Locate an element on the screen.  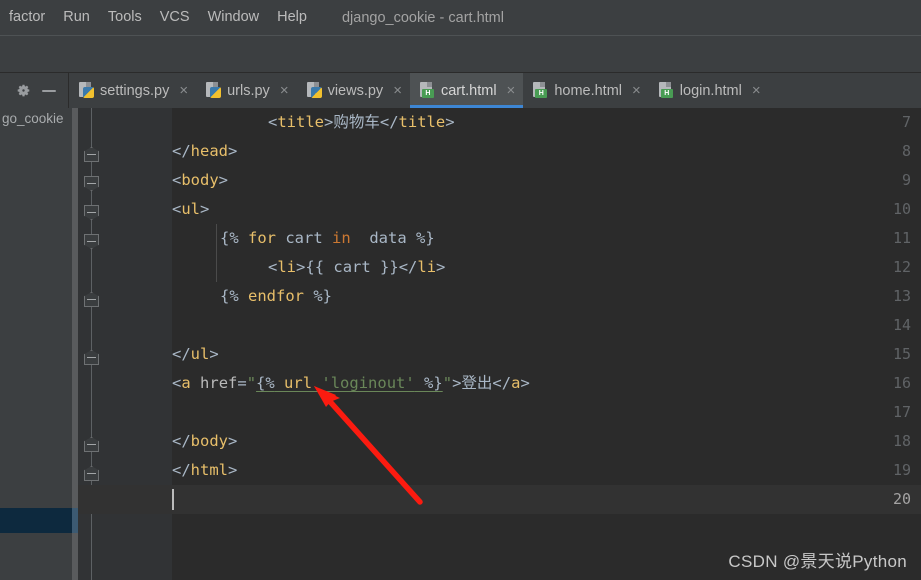
tab-label: home.html is located at coordinates (588, 90).